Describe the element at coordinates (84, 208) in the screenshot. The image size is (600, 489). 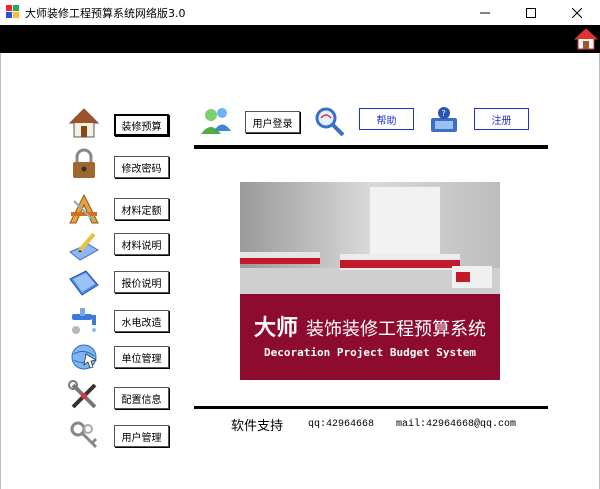
I see `drafting-tools-icon` at that location.